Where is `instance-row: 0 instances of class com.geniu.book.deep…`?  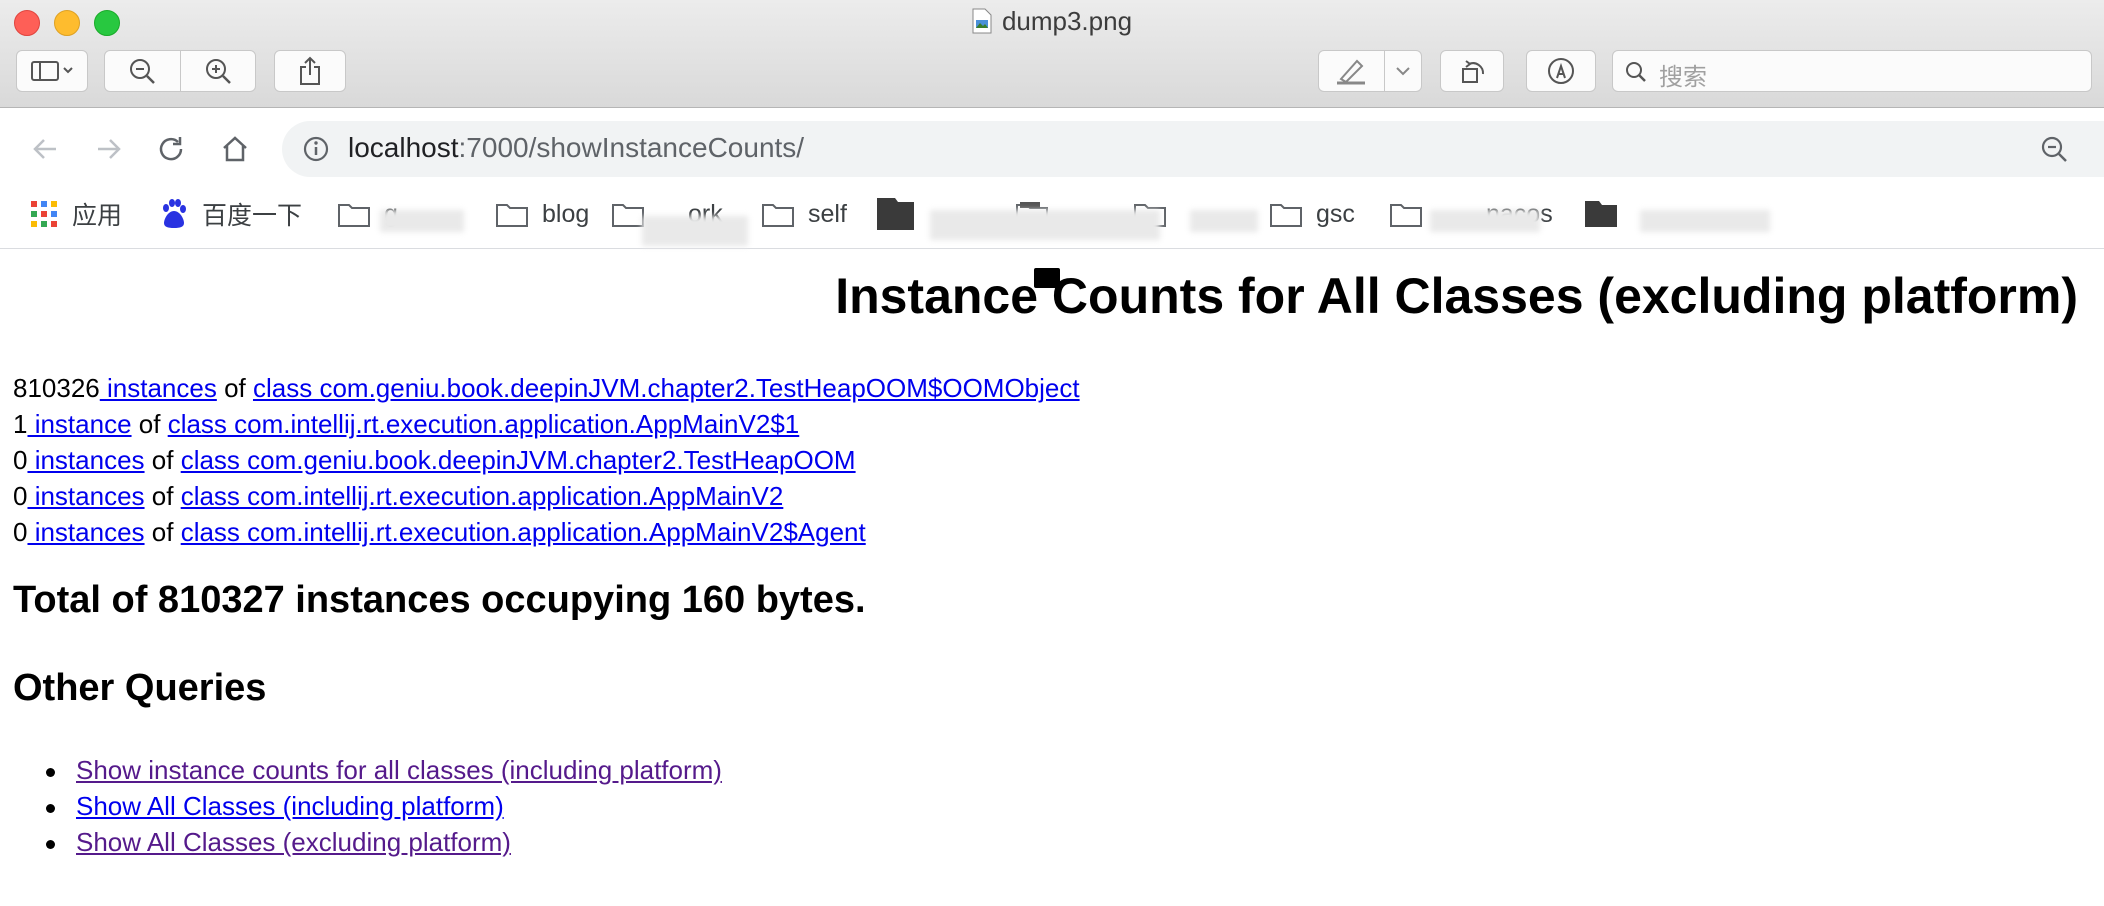
instance-row: 0 instances of class com.geniu.book.deep… is located at coordinates (434, 460).